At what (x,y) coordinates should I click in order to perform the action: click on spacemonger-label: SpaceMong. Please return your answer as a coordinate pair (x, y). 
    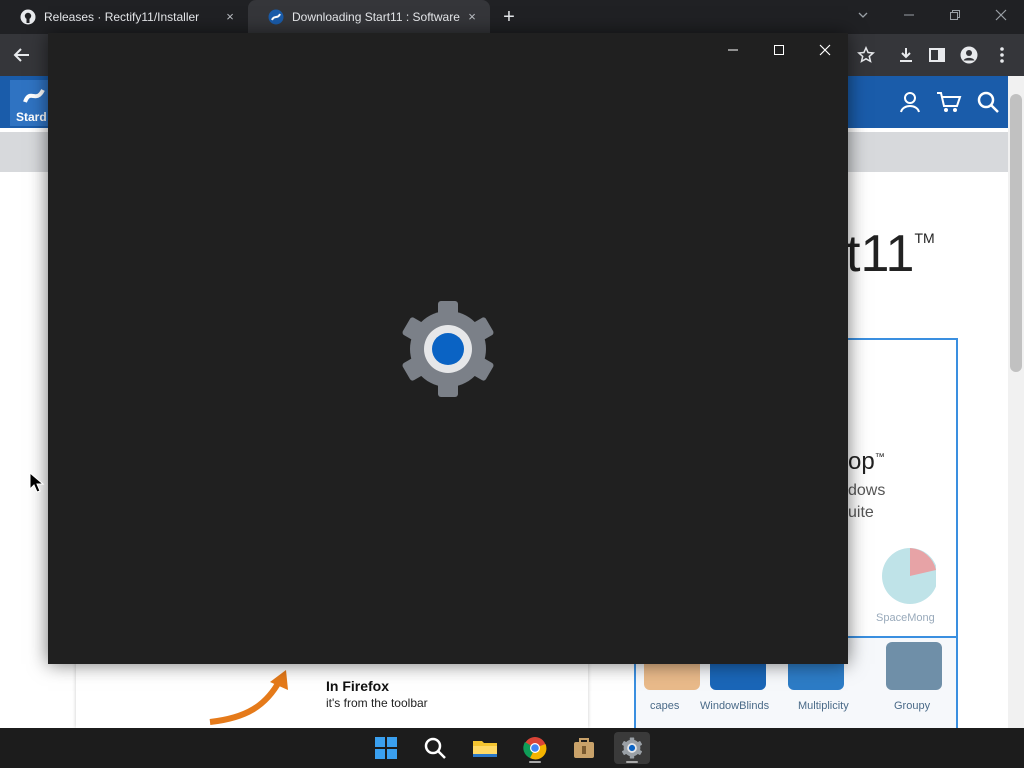
    Looking at the image, I should click on (905, 618).